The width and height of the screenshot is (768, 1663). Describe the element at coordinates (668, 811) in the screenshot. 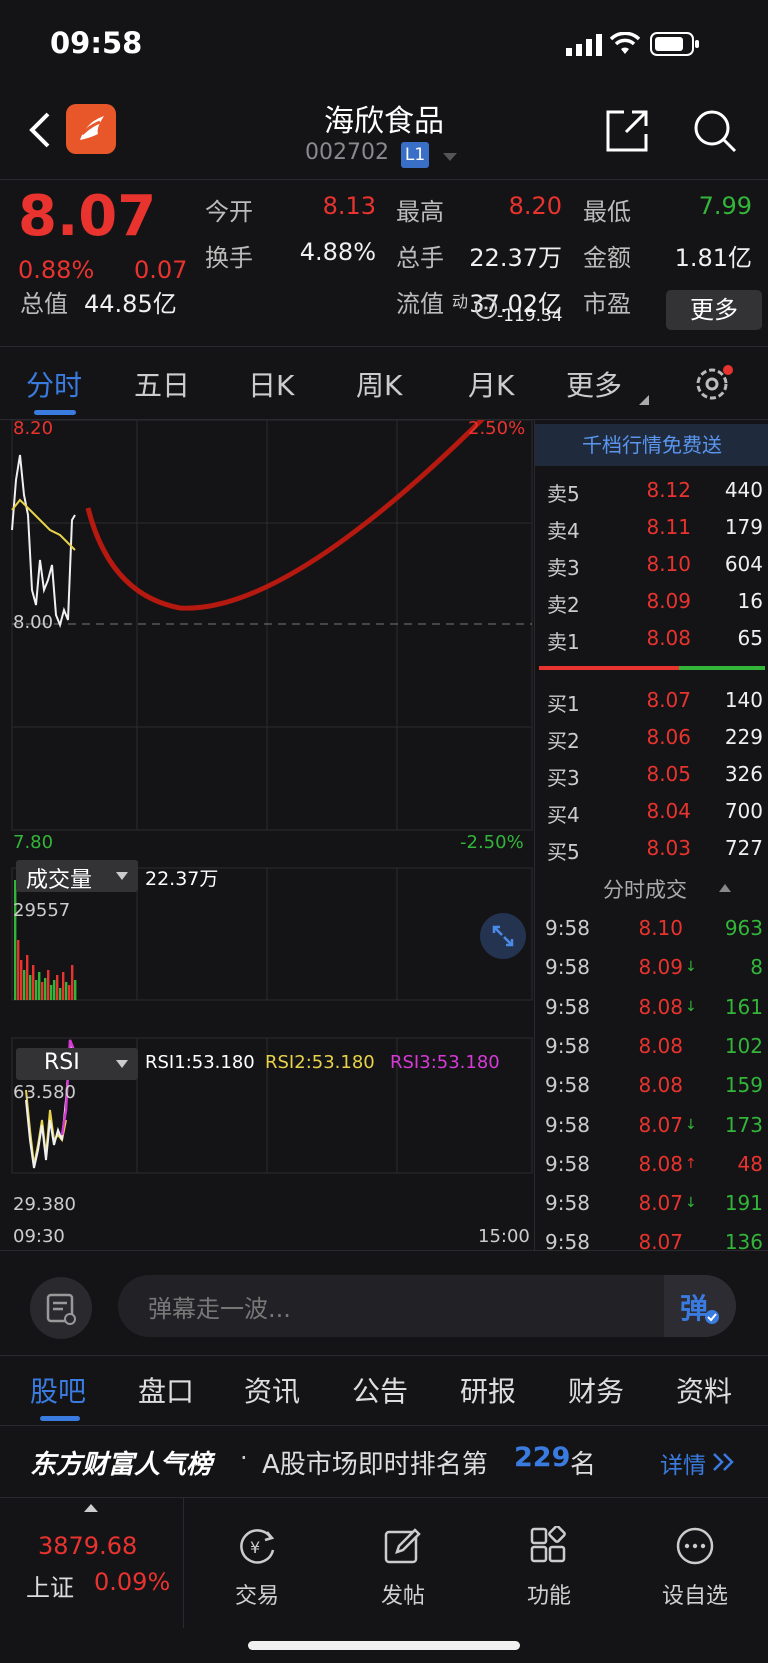

I see `bid-row-price: 8.04` at that location.